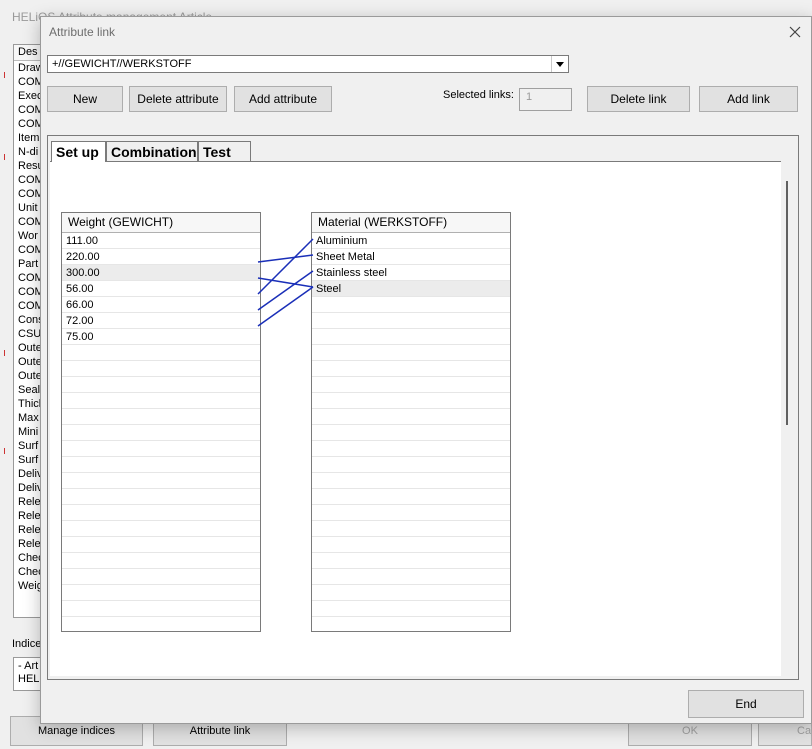 This screenshot has width=812, height=749. Describe the element at coordinates (178, 99) in the screenshot. I see `delete-attribute-button: Delete attribute` at that location.